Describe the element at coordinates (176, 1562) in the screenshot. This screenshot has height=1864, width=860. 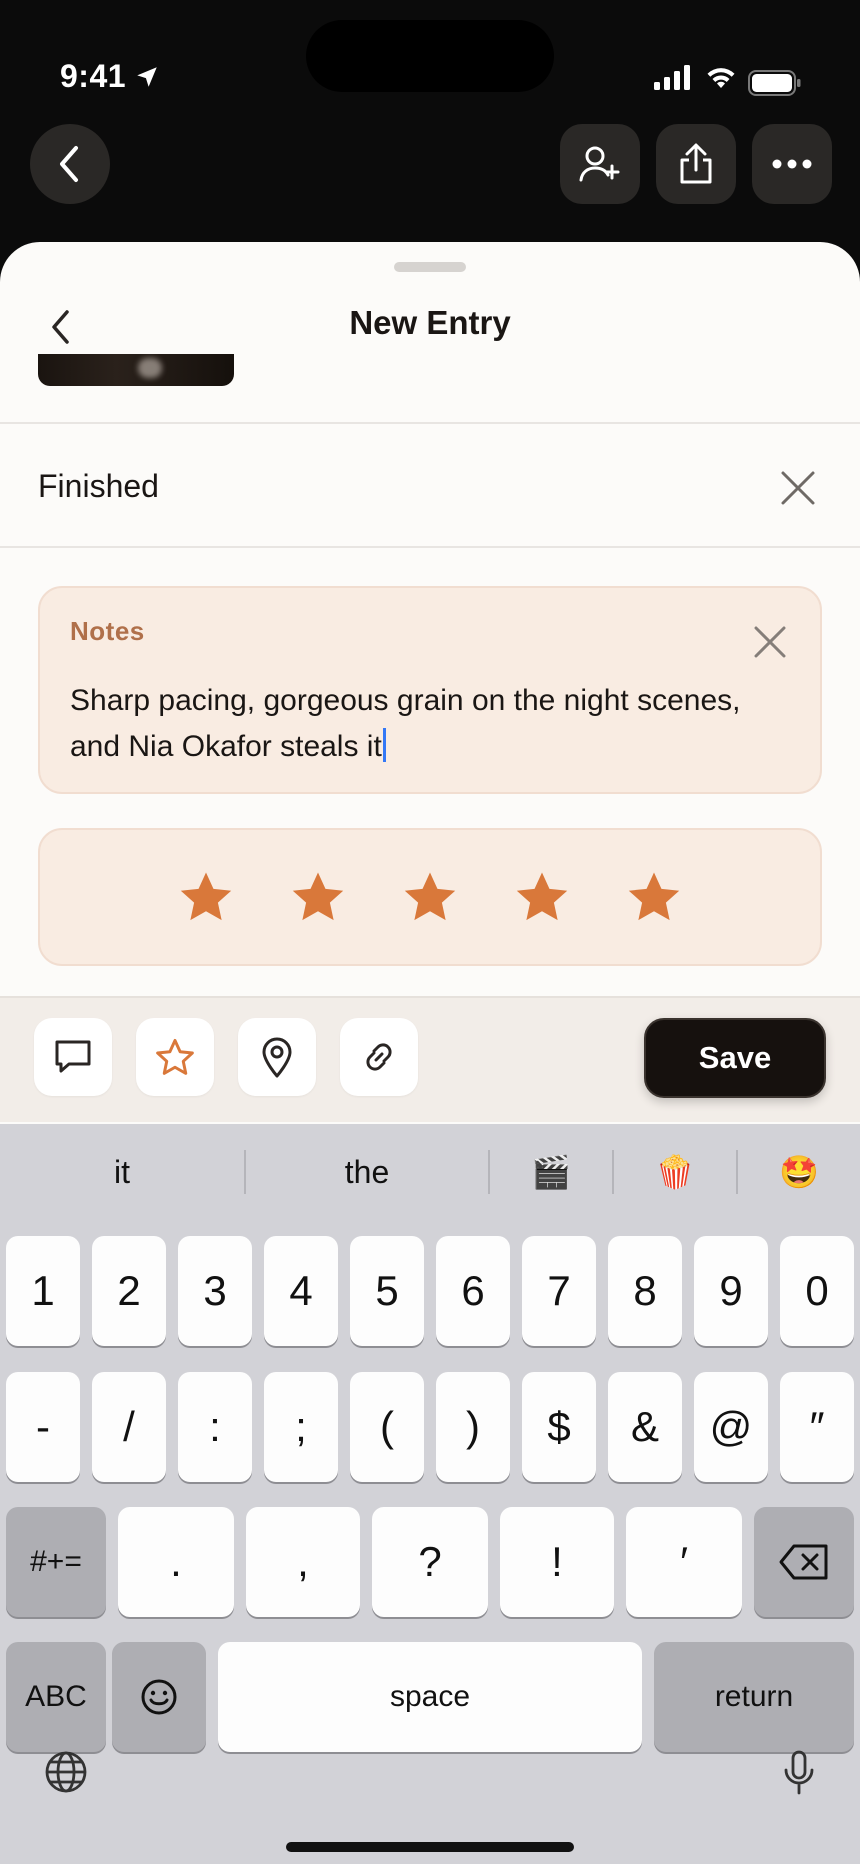
I see `key-period: .` at that location.